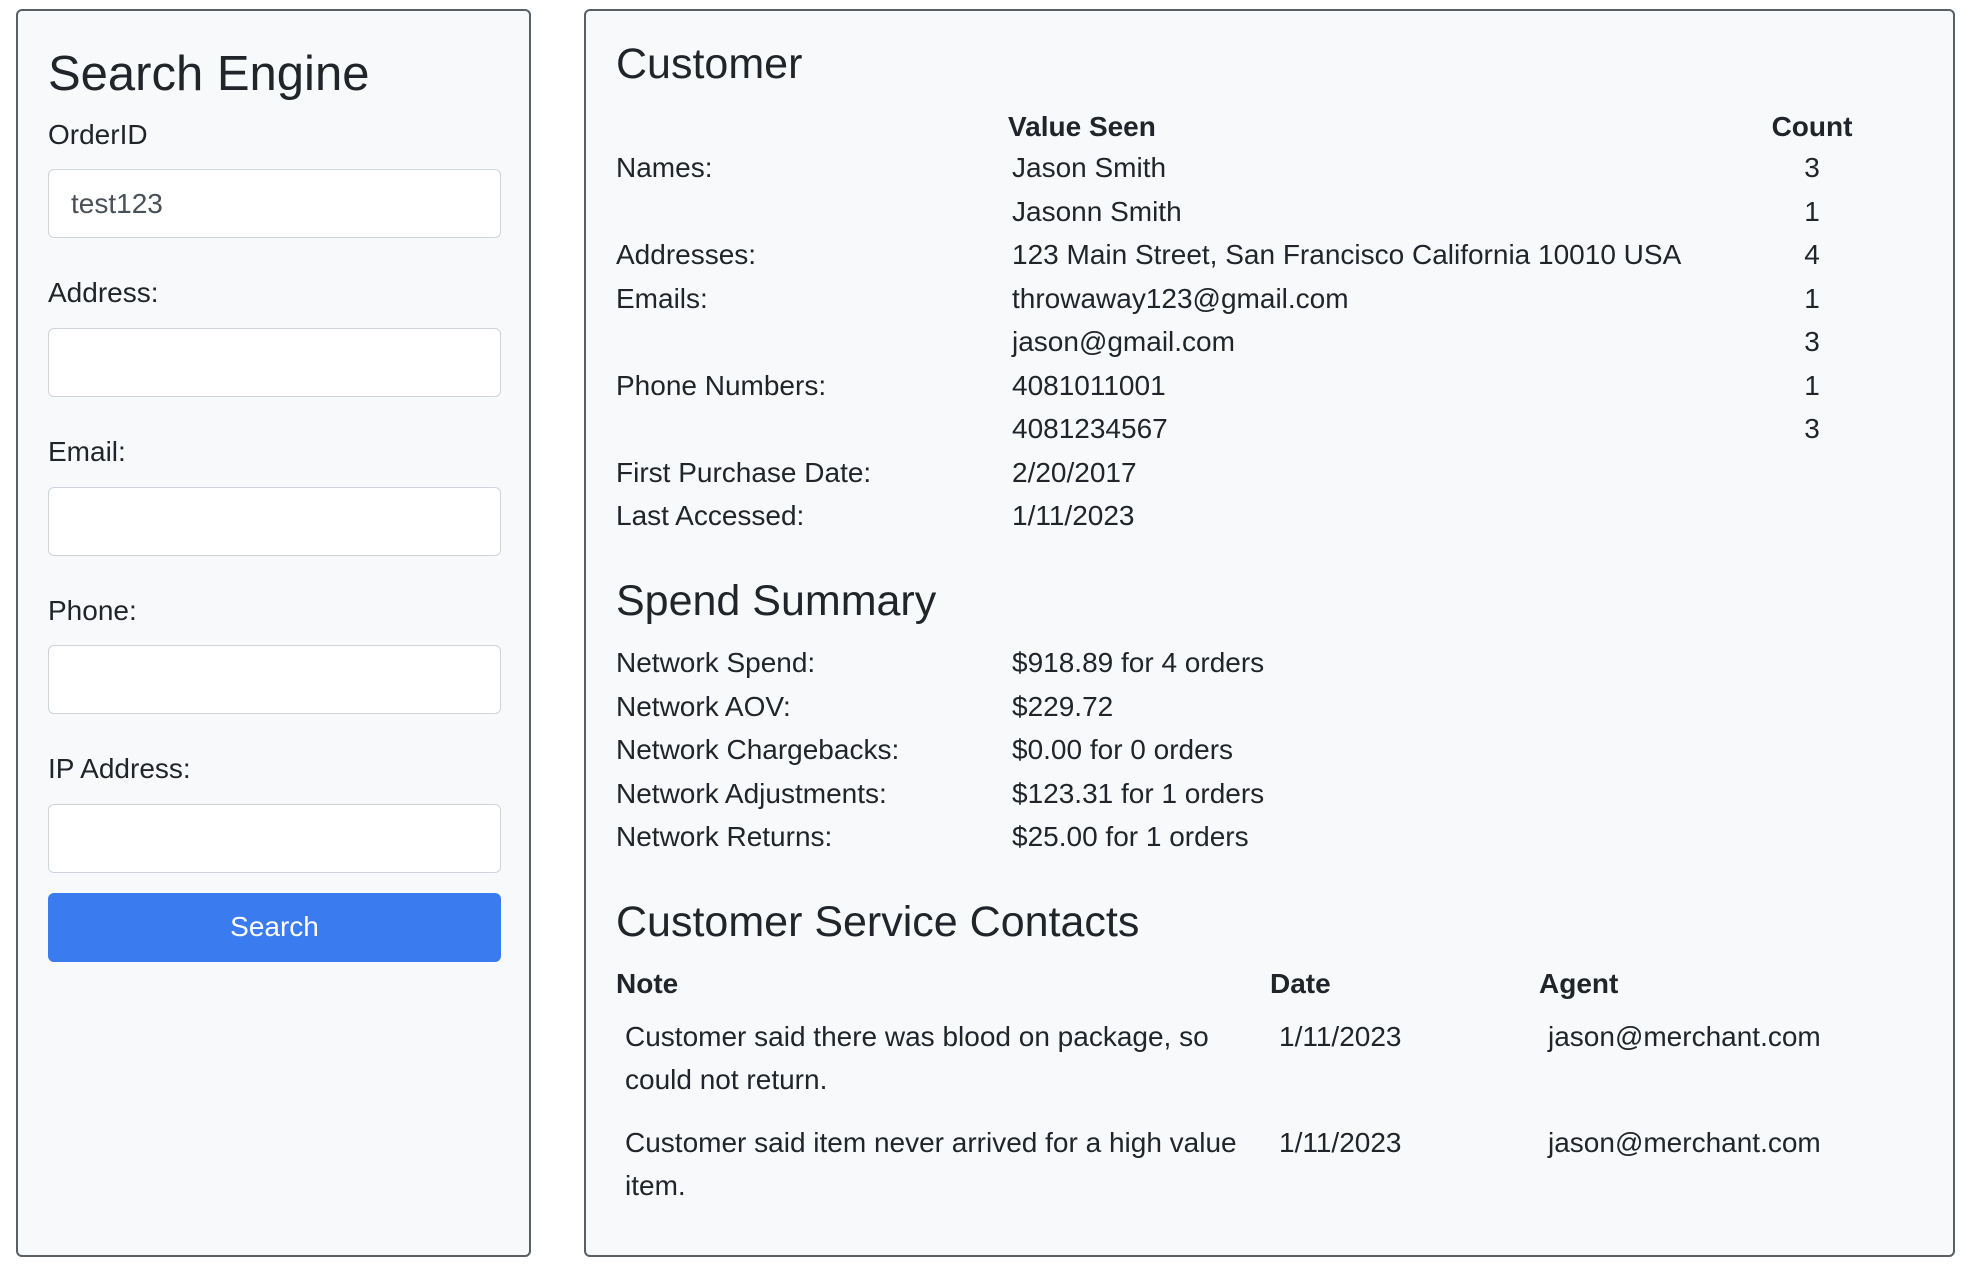  Describe the element at coordinates (87, 451) in the screenshot. I see `email-label: Email:` at that location.